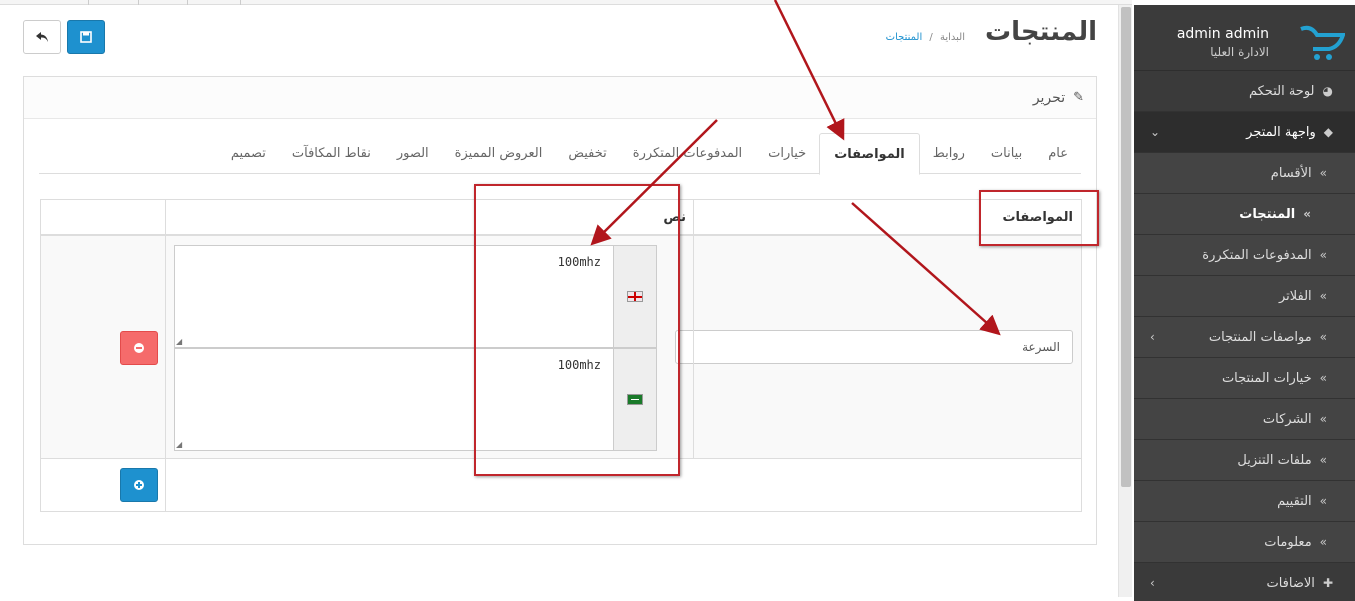 This screenshot has height=601, width=1355. I want to click on sidebar-item-label: الاضافات, so click(1290, 583).